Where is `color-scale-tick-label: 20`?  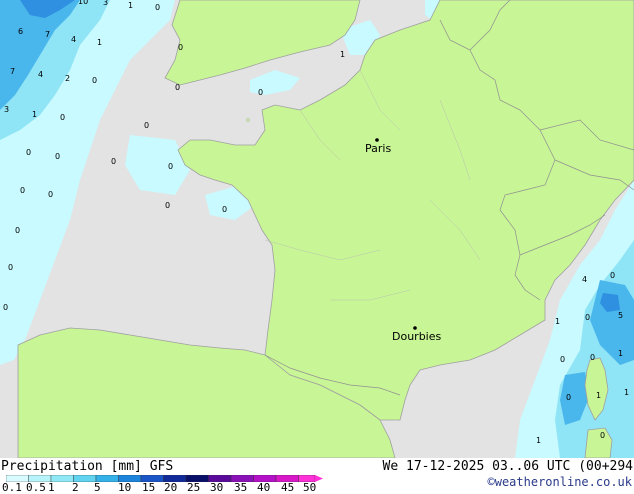 color-scale-tick-label: 20 is located at coordinates (171, 487).